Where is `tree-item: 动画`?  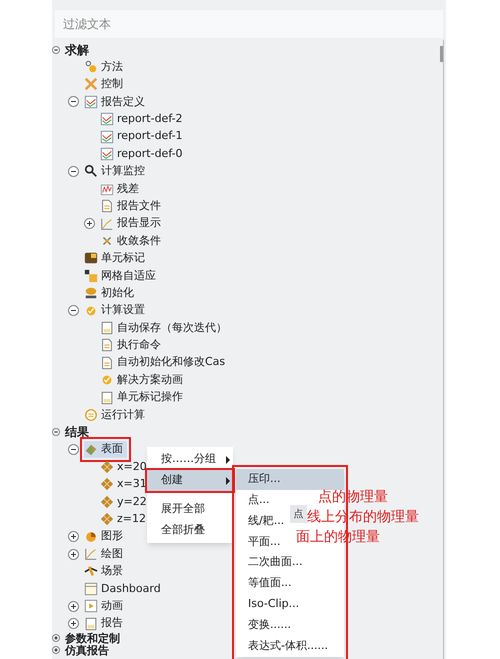 tree-item: 动画 is located at coordinates (105, 606).